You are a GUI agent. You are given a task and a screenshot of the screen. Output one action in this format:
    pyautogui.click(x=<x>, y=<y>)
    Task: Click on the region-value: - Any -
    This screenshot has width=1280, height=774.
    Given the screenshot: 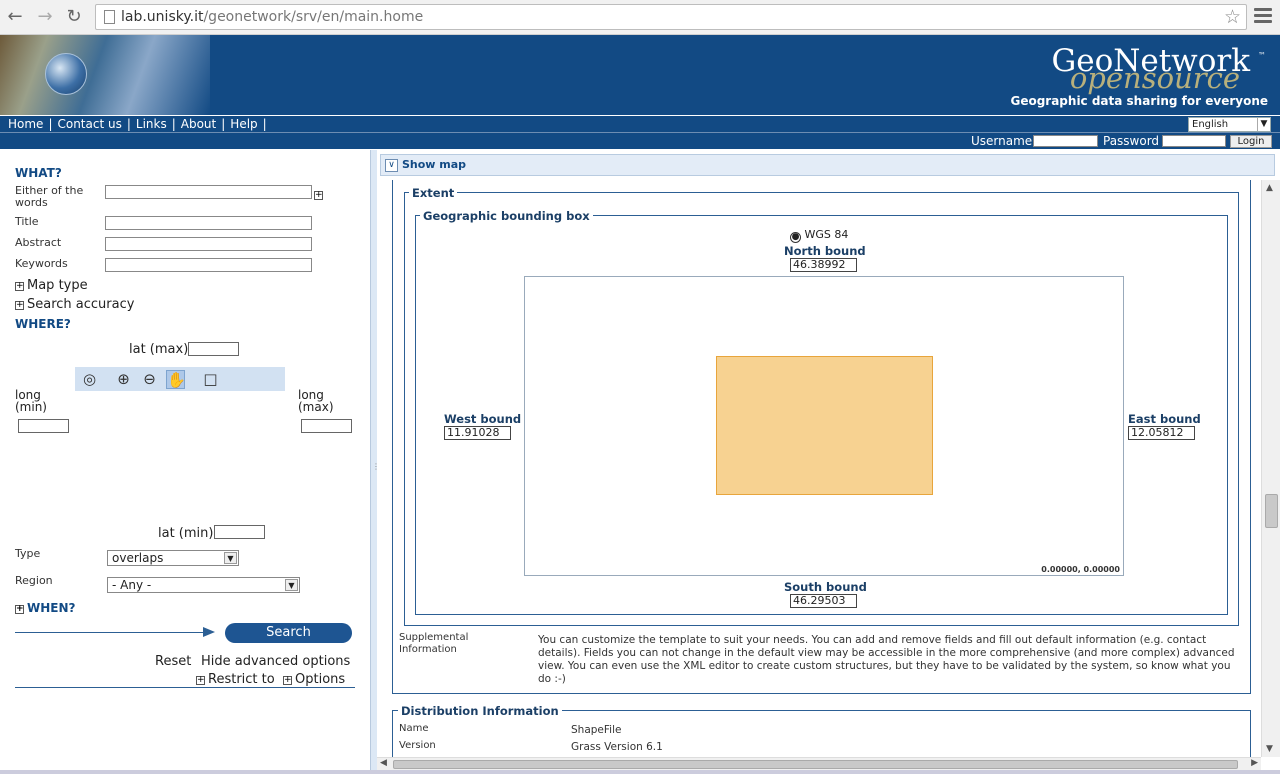 What is the action you would take?
    pyautogui.click(x=132, y=585)
    